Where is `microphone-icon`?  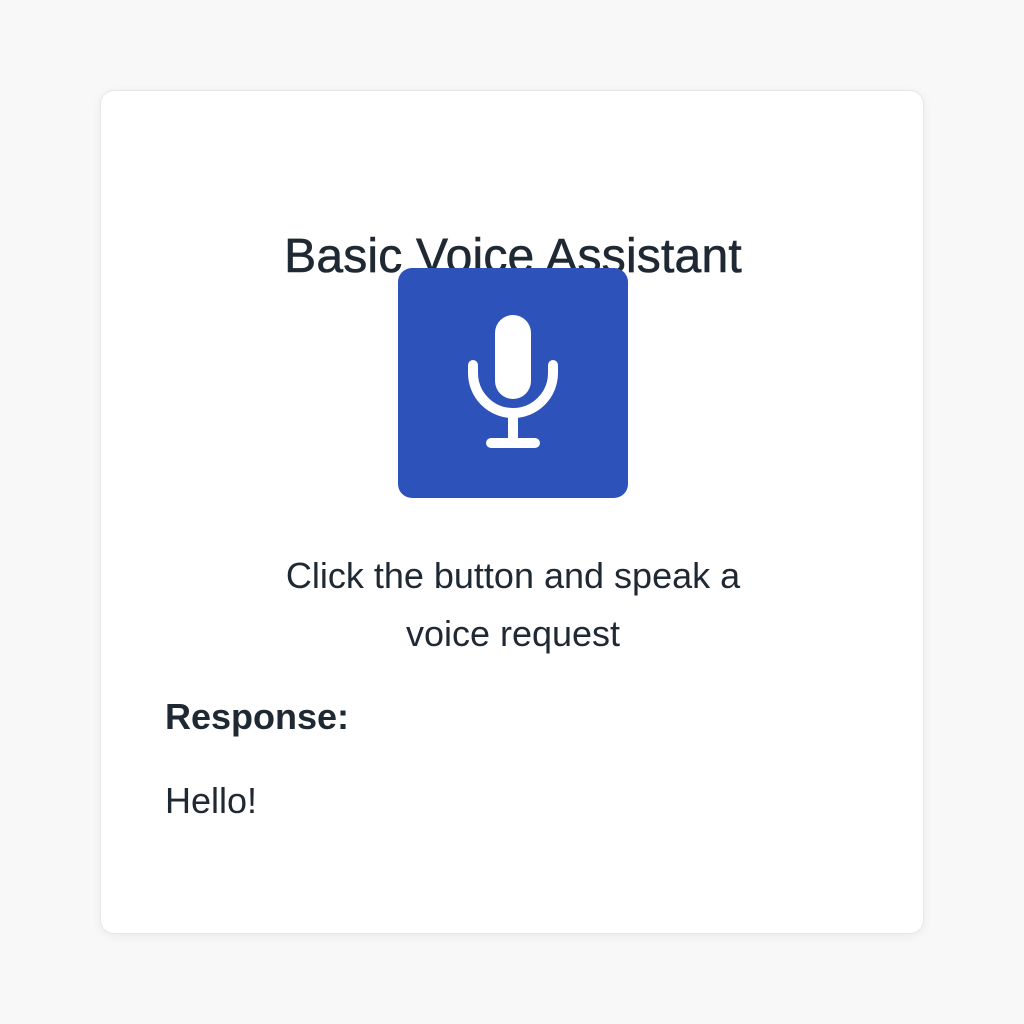
microphone-icon is located at coordinates (513, 381).